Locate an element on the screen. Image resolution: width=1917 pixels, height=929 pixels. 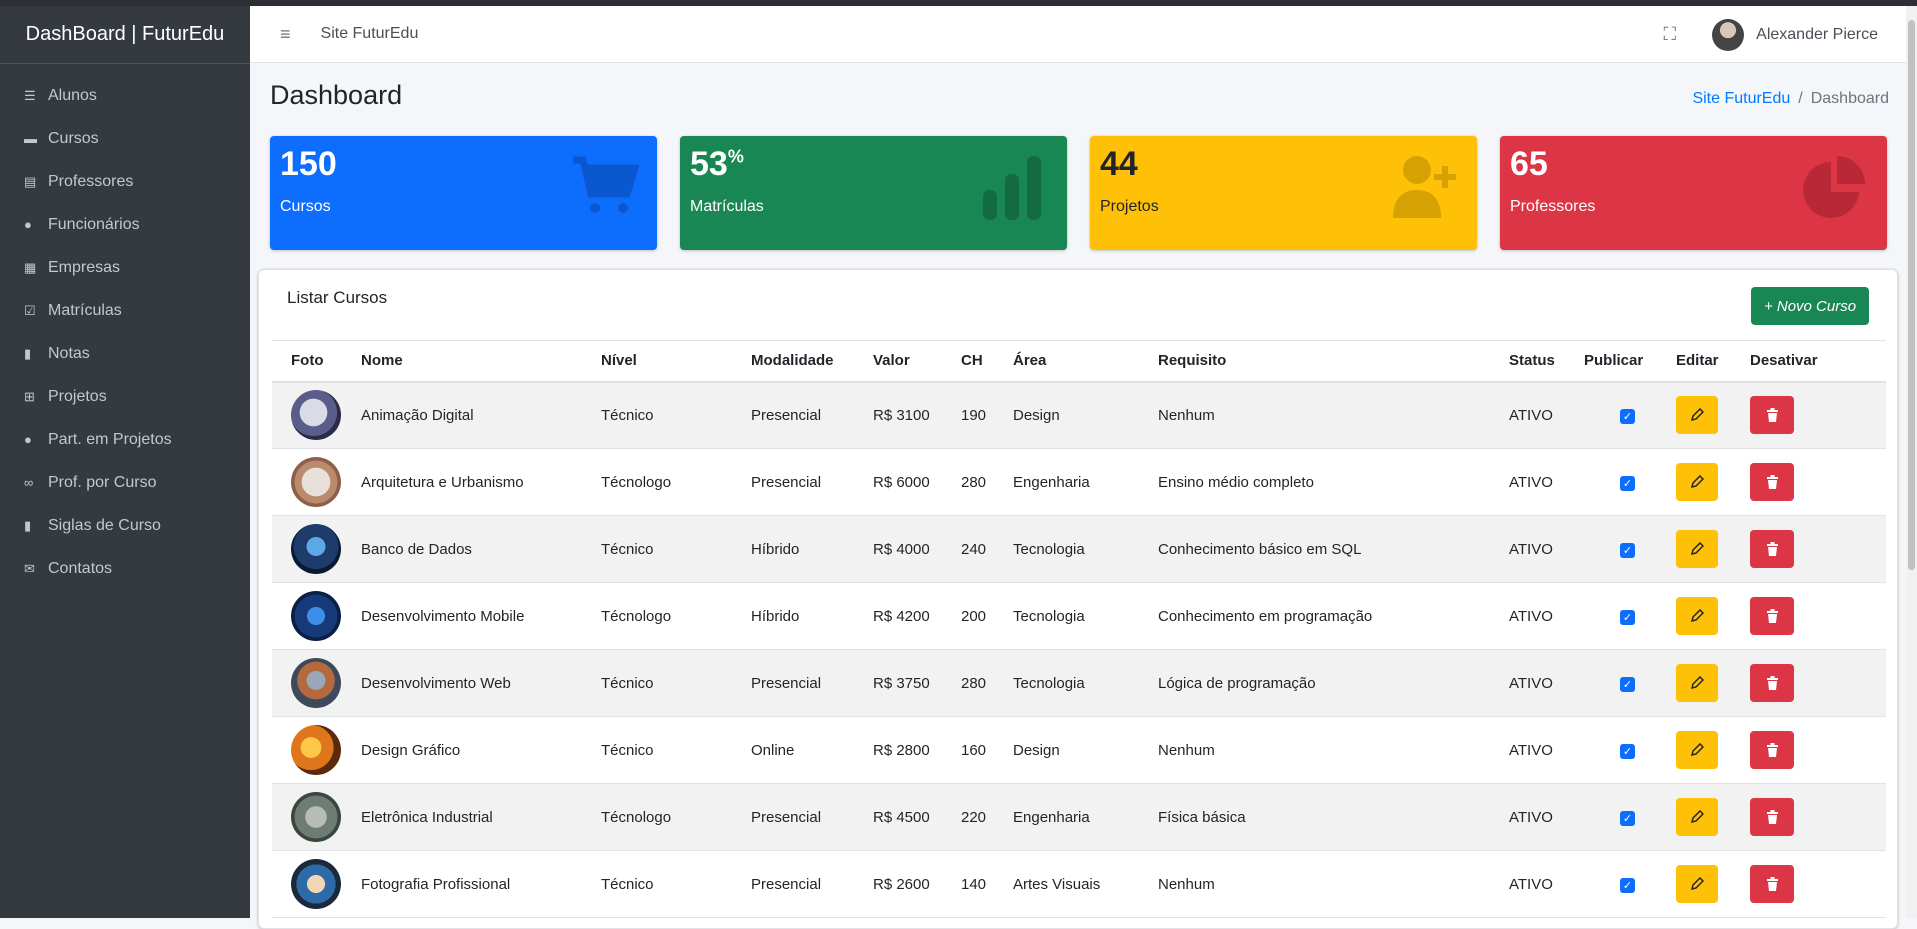
sidebar-item-projetos: ⊞ Projetos is located at coordinates (125, 396).